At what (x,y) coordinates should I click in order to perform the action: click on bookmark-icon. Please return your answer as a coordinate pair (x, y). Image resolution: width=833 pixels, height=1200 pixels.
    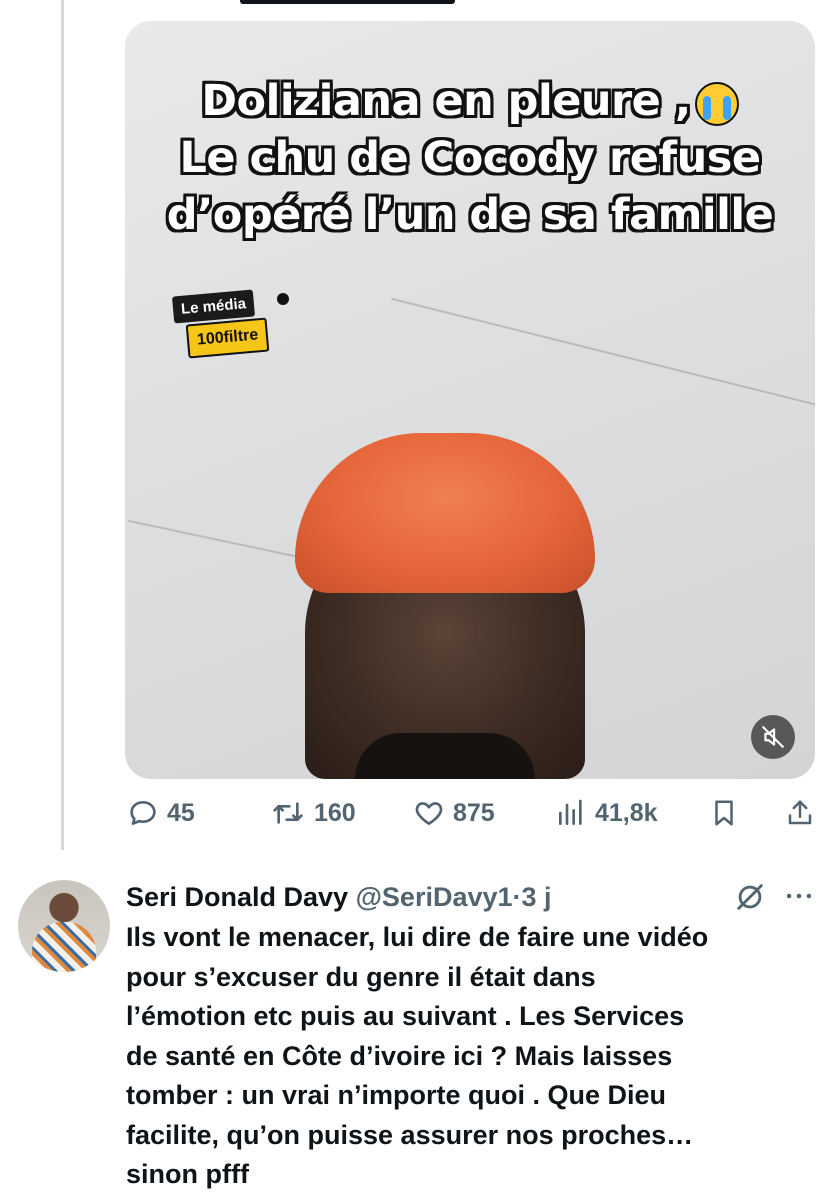
    Looking at the image, I should click on (724, 813).